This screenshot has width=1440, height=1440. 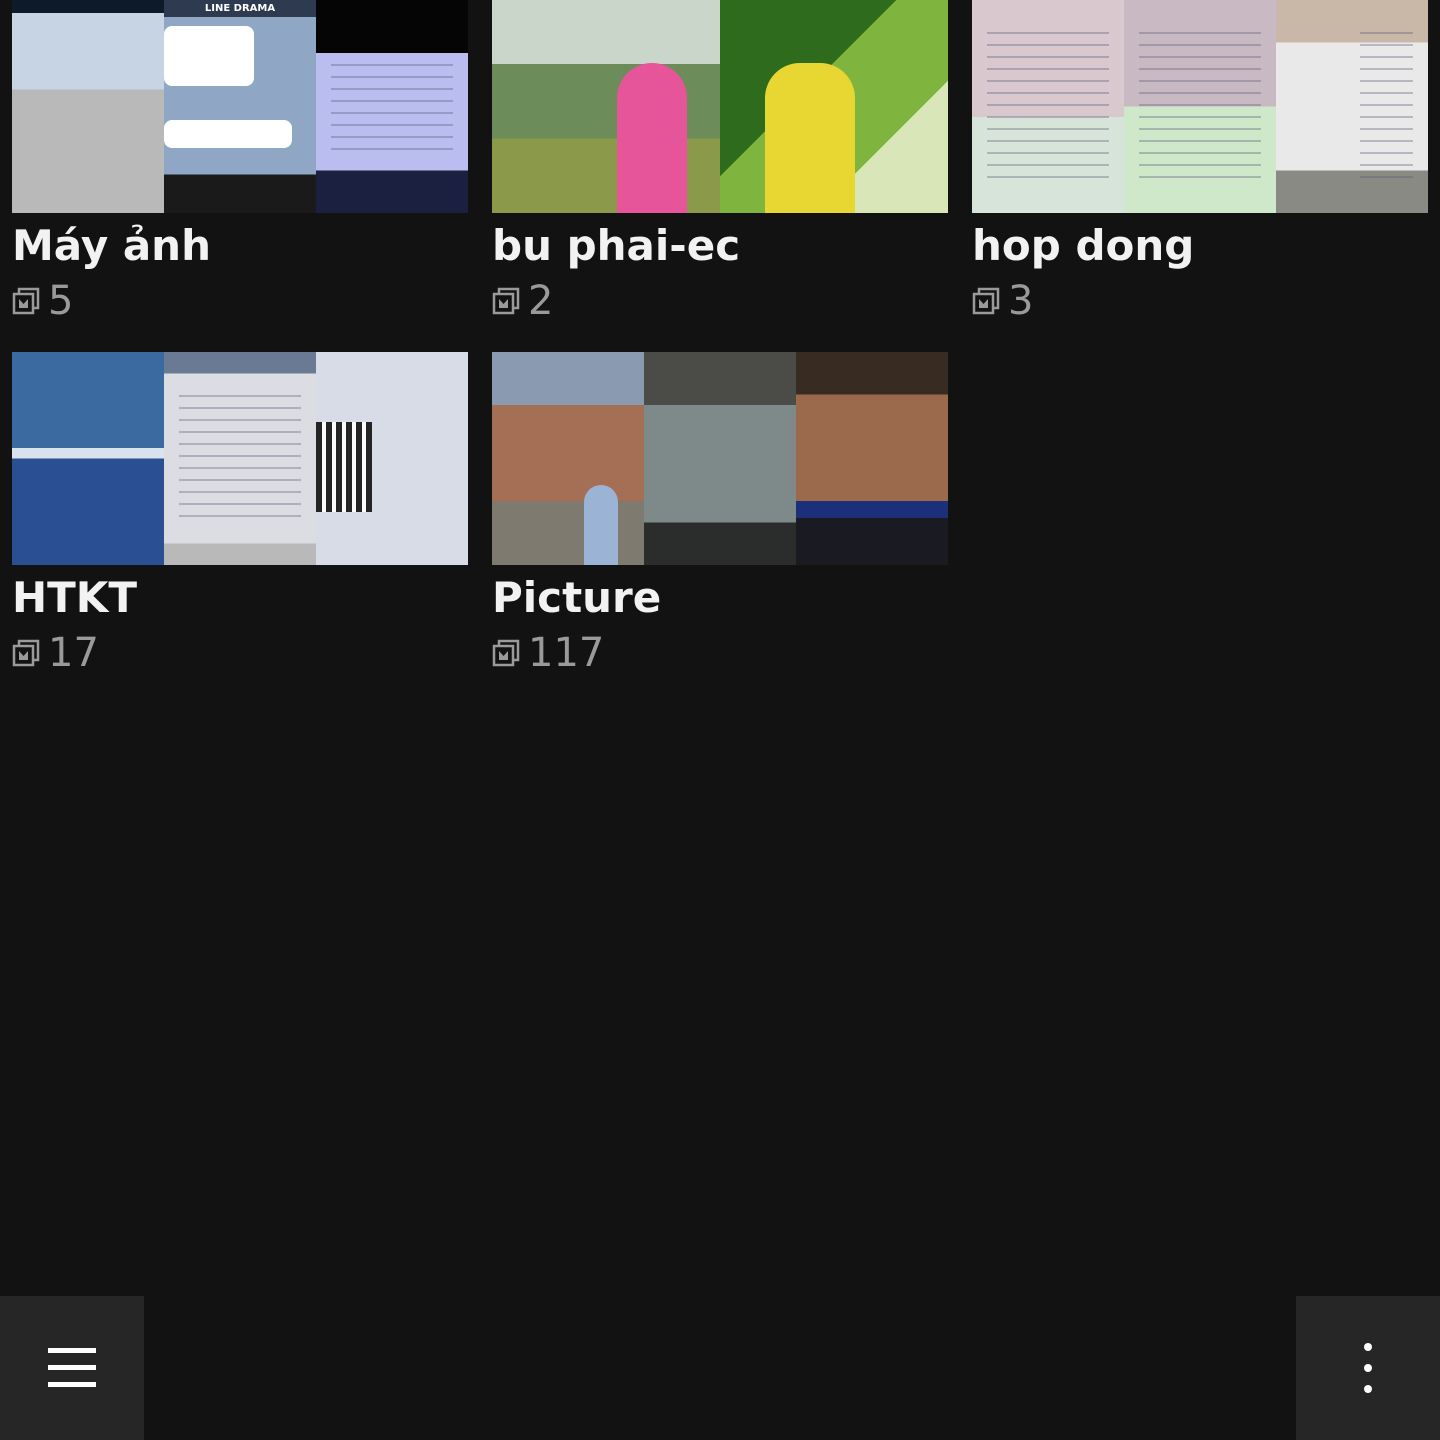 I want to click on album-count: 3, so click(x=1021, y=301).